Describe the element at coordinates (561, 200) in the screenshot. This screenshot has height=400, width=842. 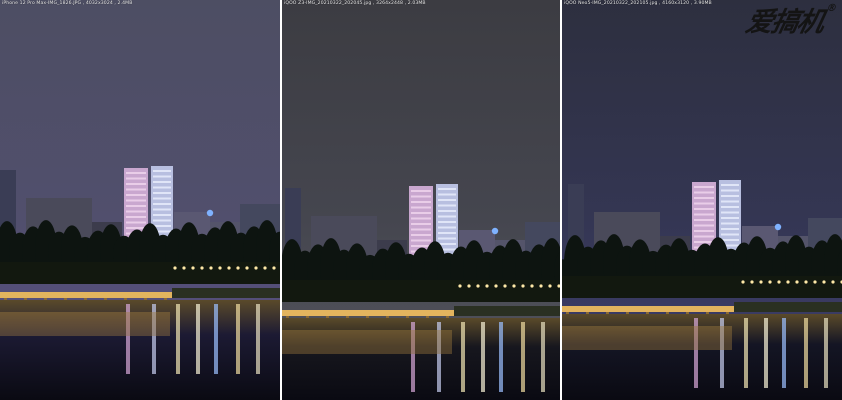
I see `panel-divider` at that location.